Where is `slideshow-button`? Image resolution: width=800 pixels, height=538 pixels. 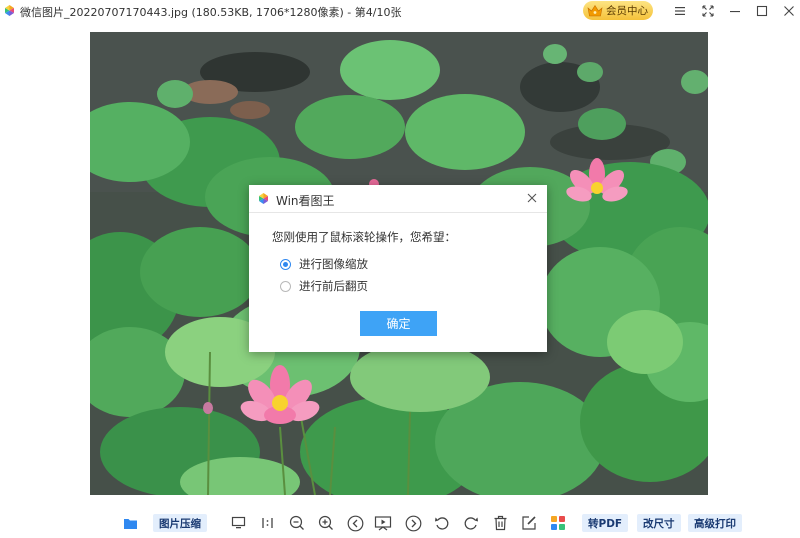 slideshow-button is located at coordinates (383, 523).